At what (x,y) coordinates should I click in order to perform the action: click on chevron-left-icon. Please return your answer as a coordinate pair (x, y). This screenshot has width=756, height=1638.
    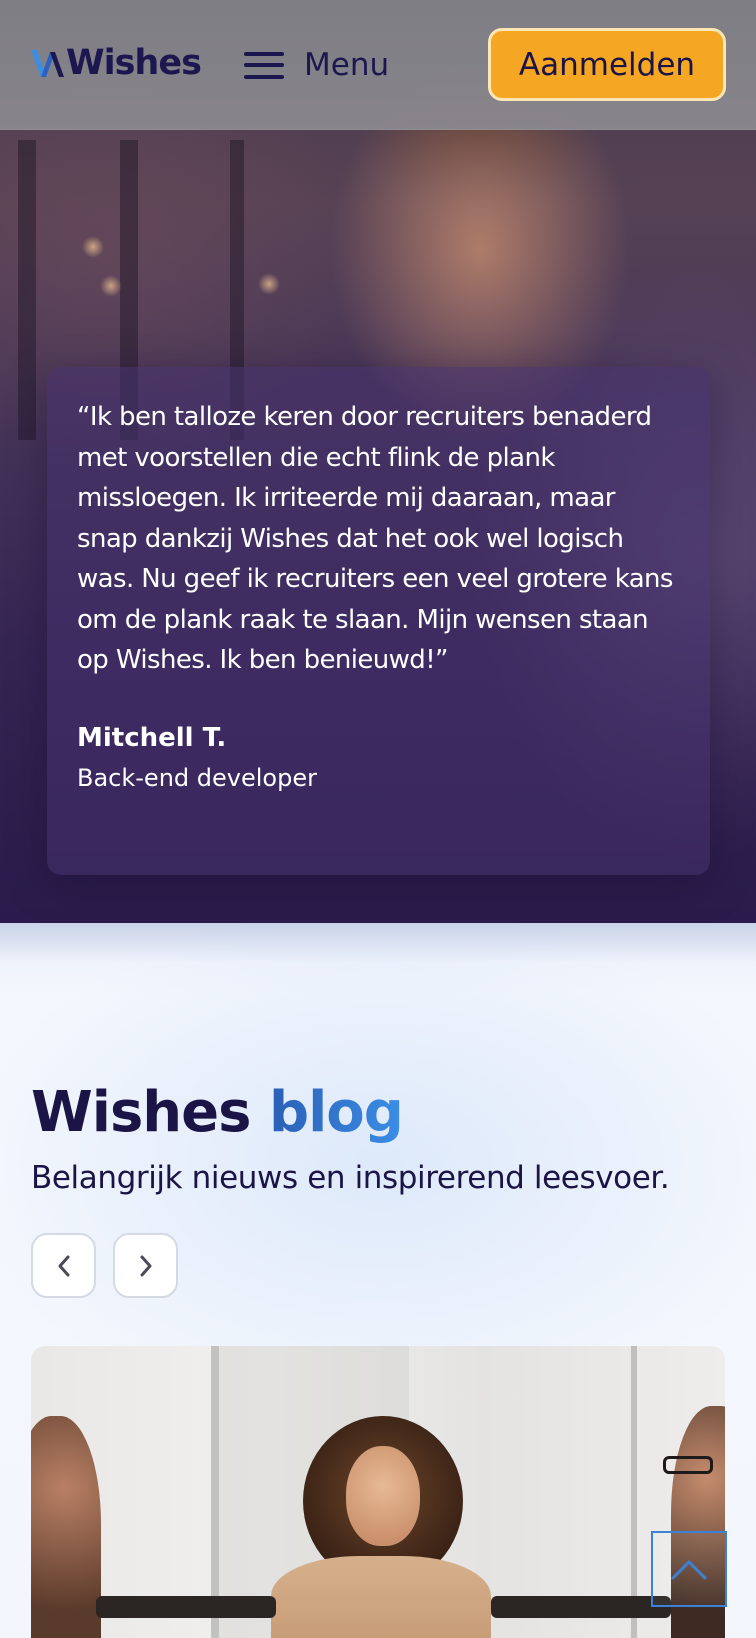
    Looking at the image, I should click on (63, 1265).